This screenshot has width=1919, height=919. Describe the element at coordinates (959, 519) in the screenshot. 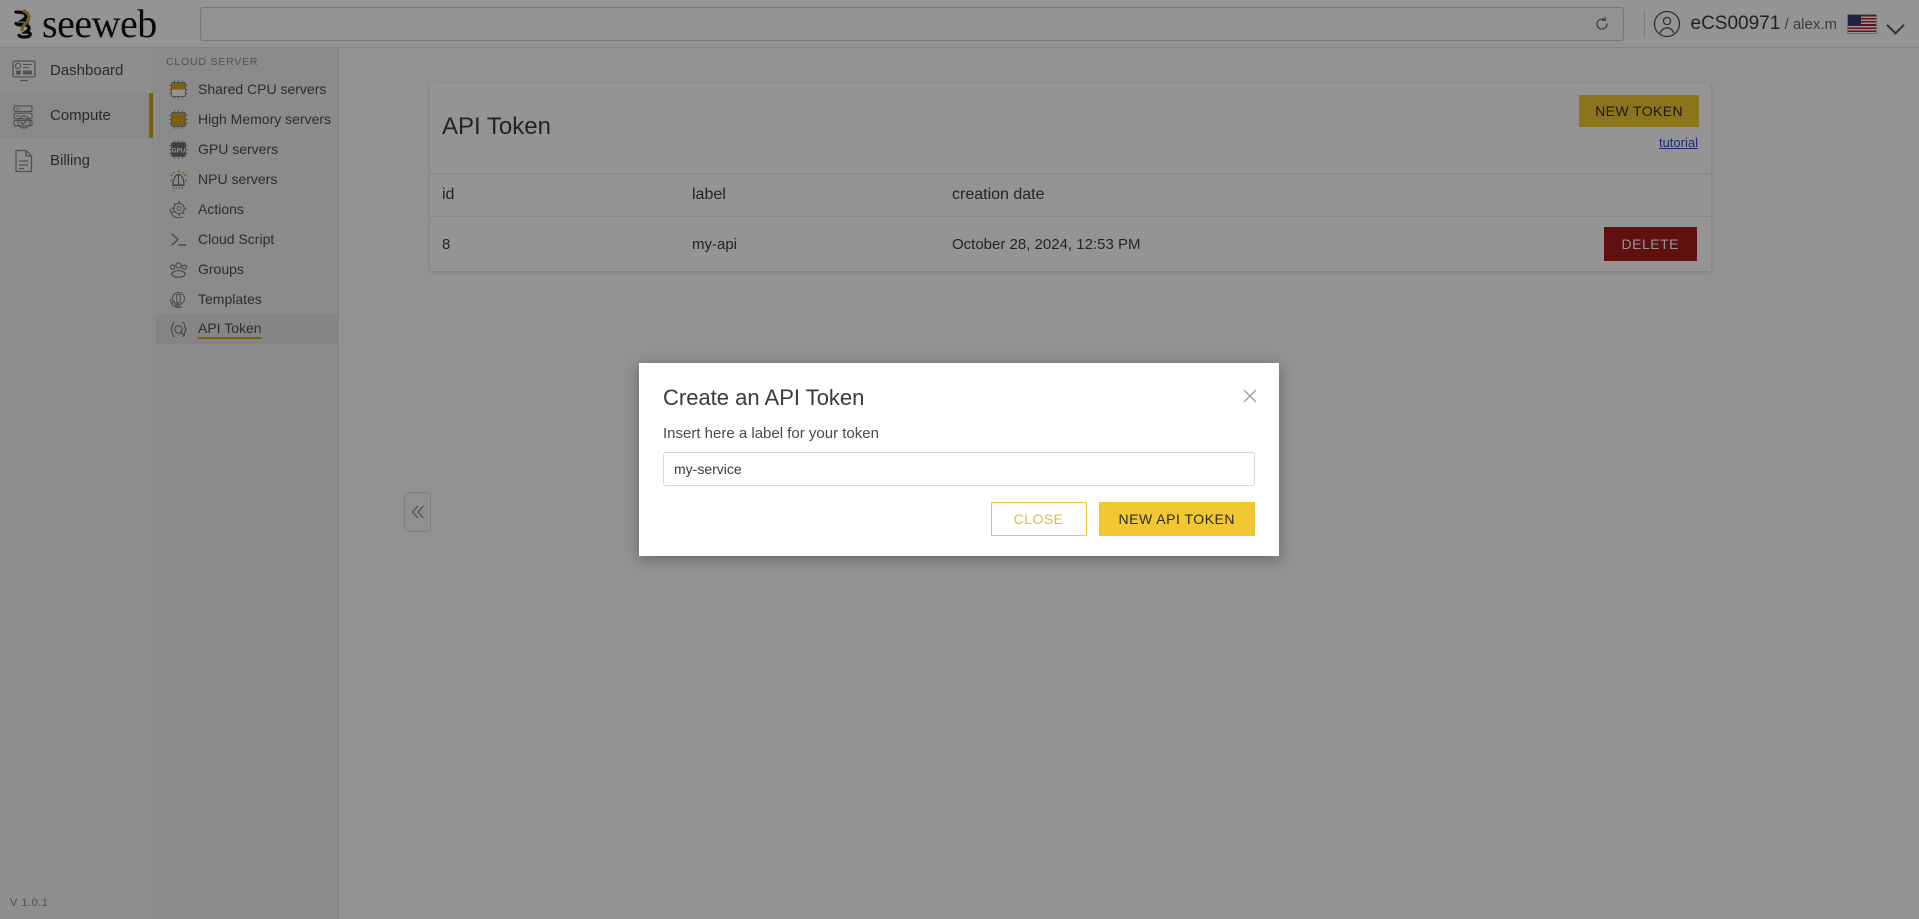

I see `modal-actions: CLOSE NEW API TOKEN` at that location.